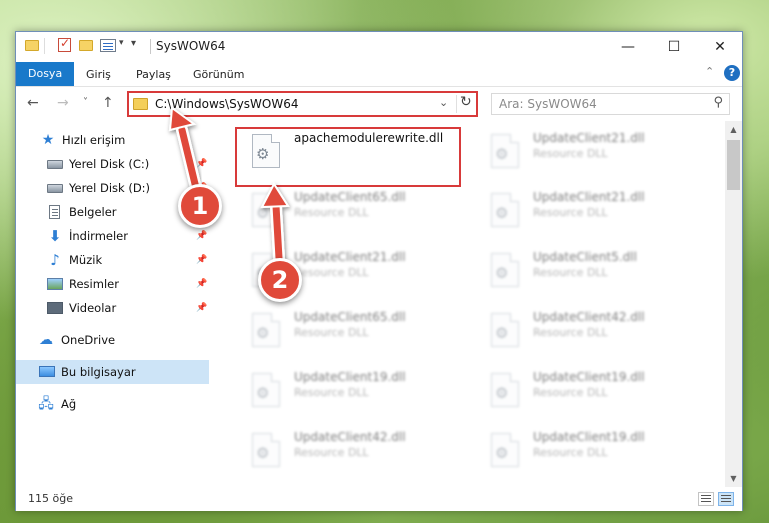 The height and width of the screenshot is (523, 769). I want to click on back-button: ←, so click(33, 103).